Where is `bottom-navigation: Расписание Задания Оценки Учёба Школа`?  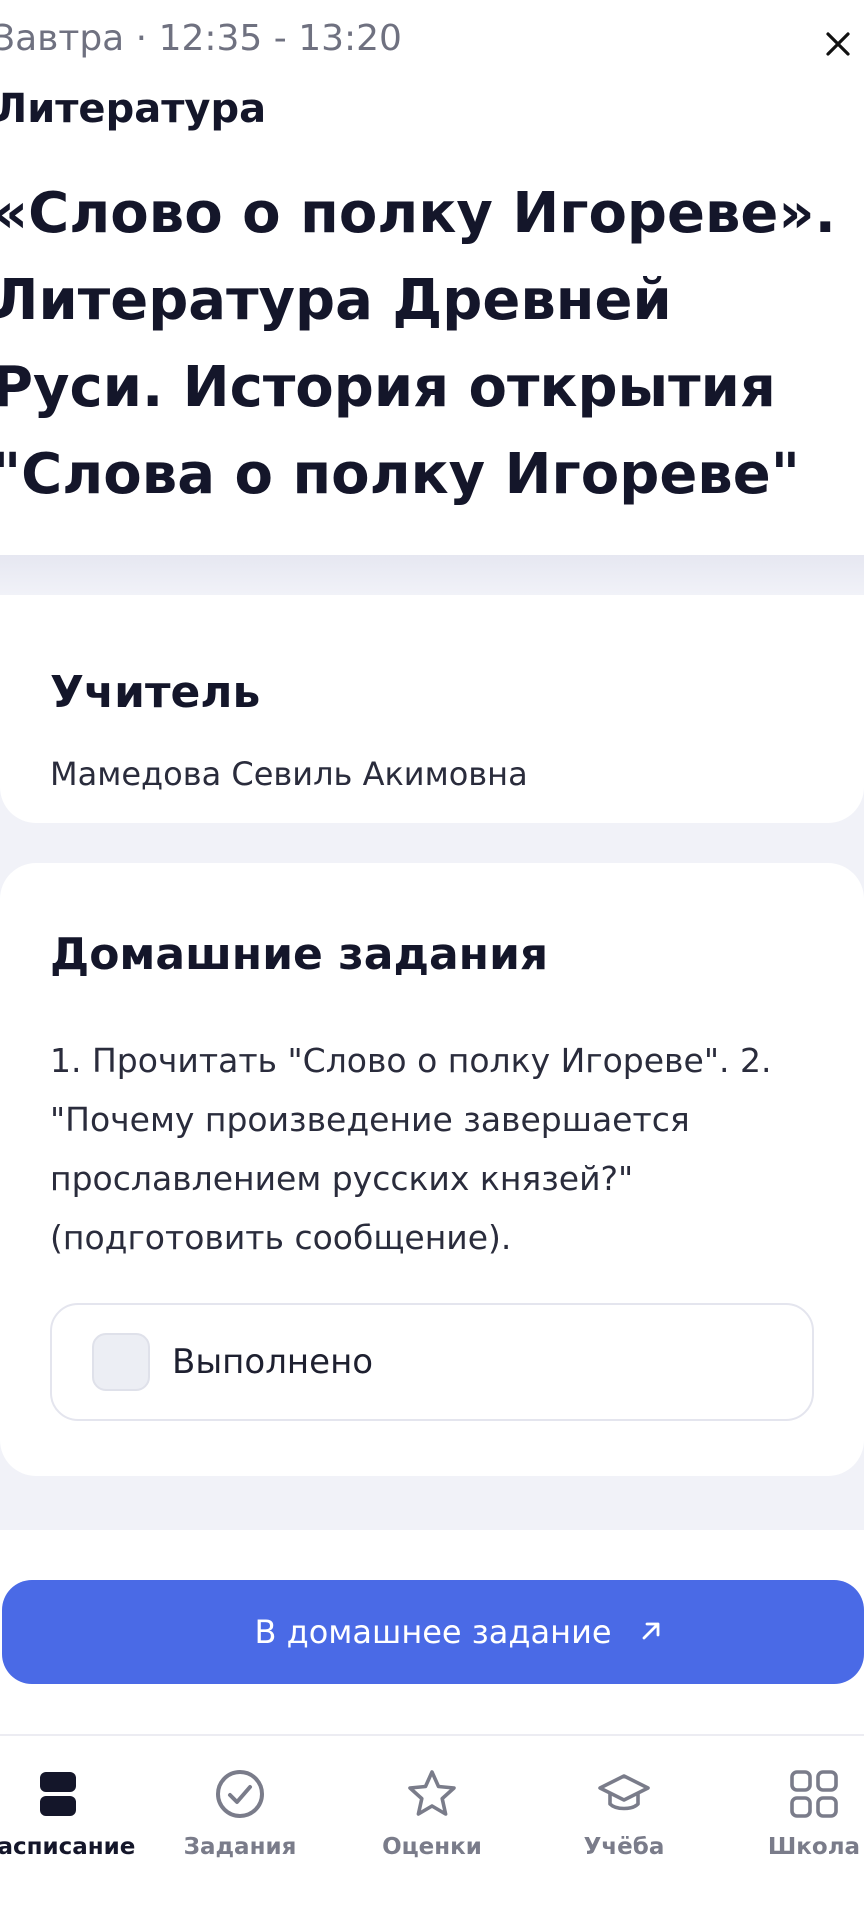 bottom-navigation: Расписание Задания Оценки Учёба Школа is located at coordinates (432, 1827).